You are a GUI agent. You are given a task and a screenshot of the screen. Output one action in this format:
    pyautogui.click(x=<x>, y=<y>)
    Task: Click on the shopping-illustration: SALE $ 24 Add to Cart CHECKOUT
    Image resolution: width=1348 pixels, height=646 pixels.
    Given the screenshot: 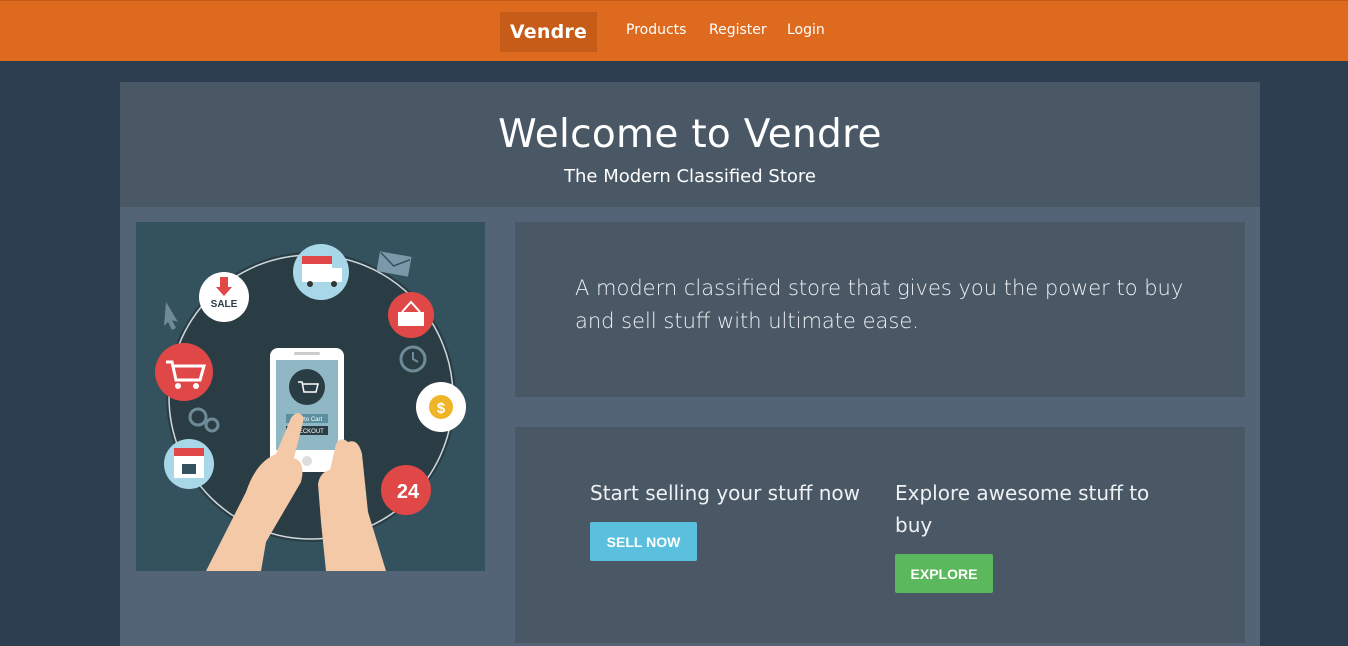 What is the action you would take?
    pyautogui.click(x=310, y=396)
    